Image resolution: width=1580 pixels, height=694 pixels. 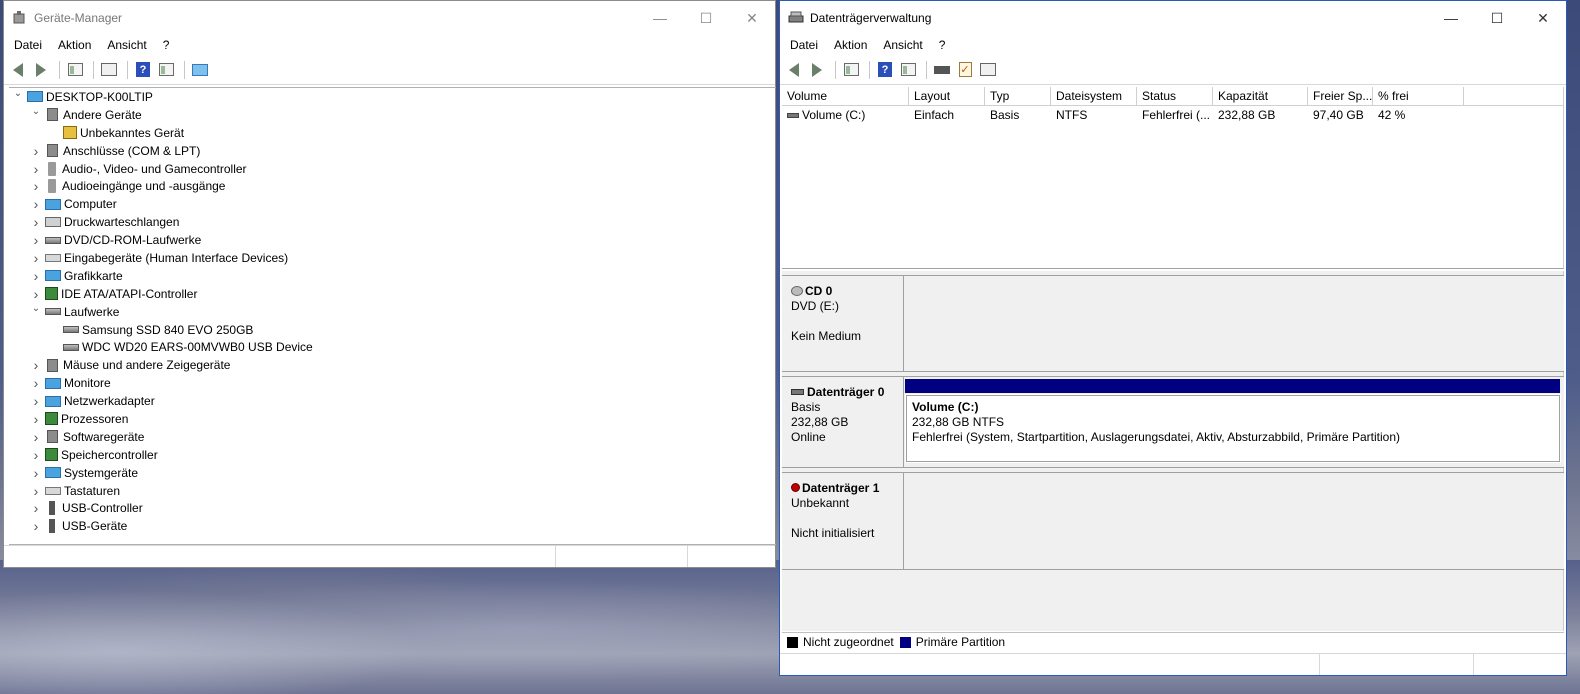 What do you see at coordinates (392, 526) in the screenshot?
I see `tree-item: › USB-Geräte` at bounding box center [392, 526].